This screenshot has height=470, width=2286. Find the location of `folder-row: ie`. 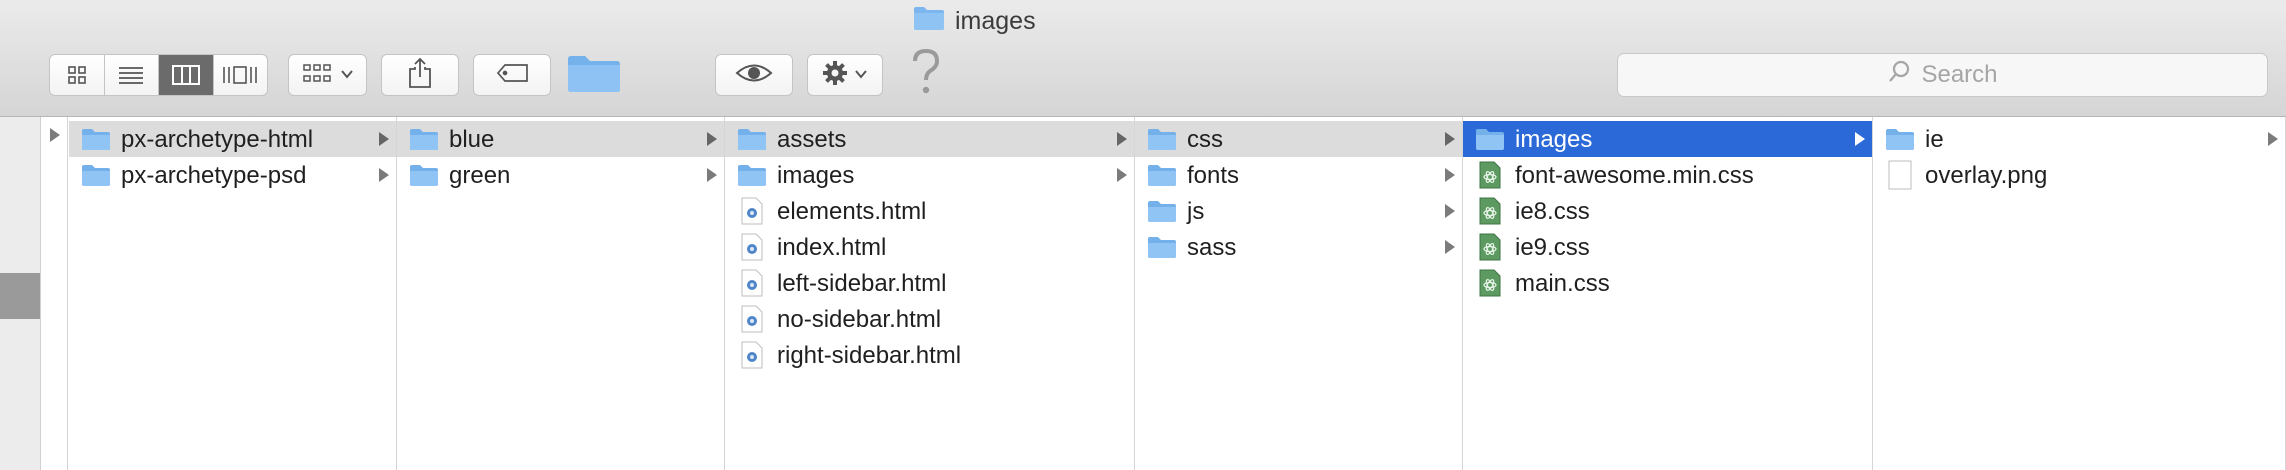

folder-row: ie is located at coordinates (2079, 139).